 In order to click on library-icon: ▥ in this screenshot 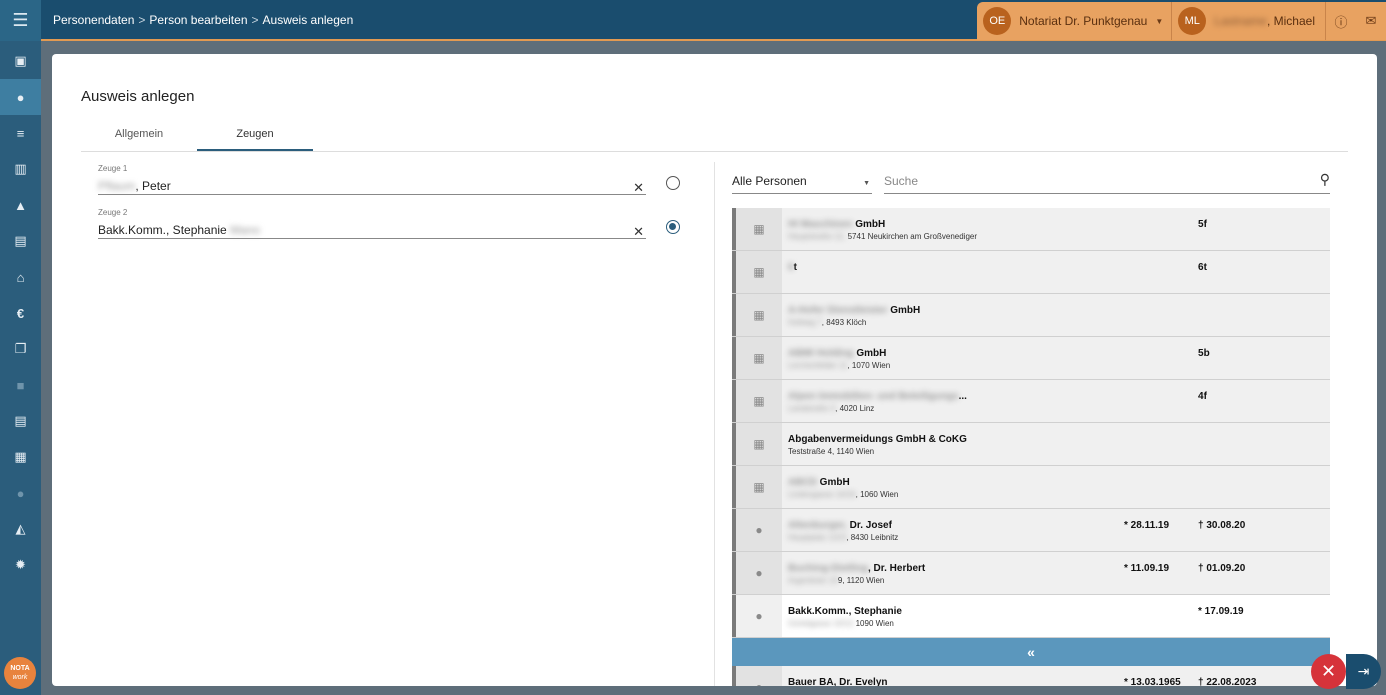, I will do `click(20, 169)`.